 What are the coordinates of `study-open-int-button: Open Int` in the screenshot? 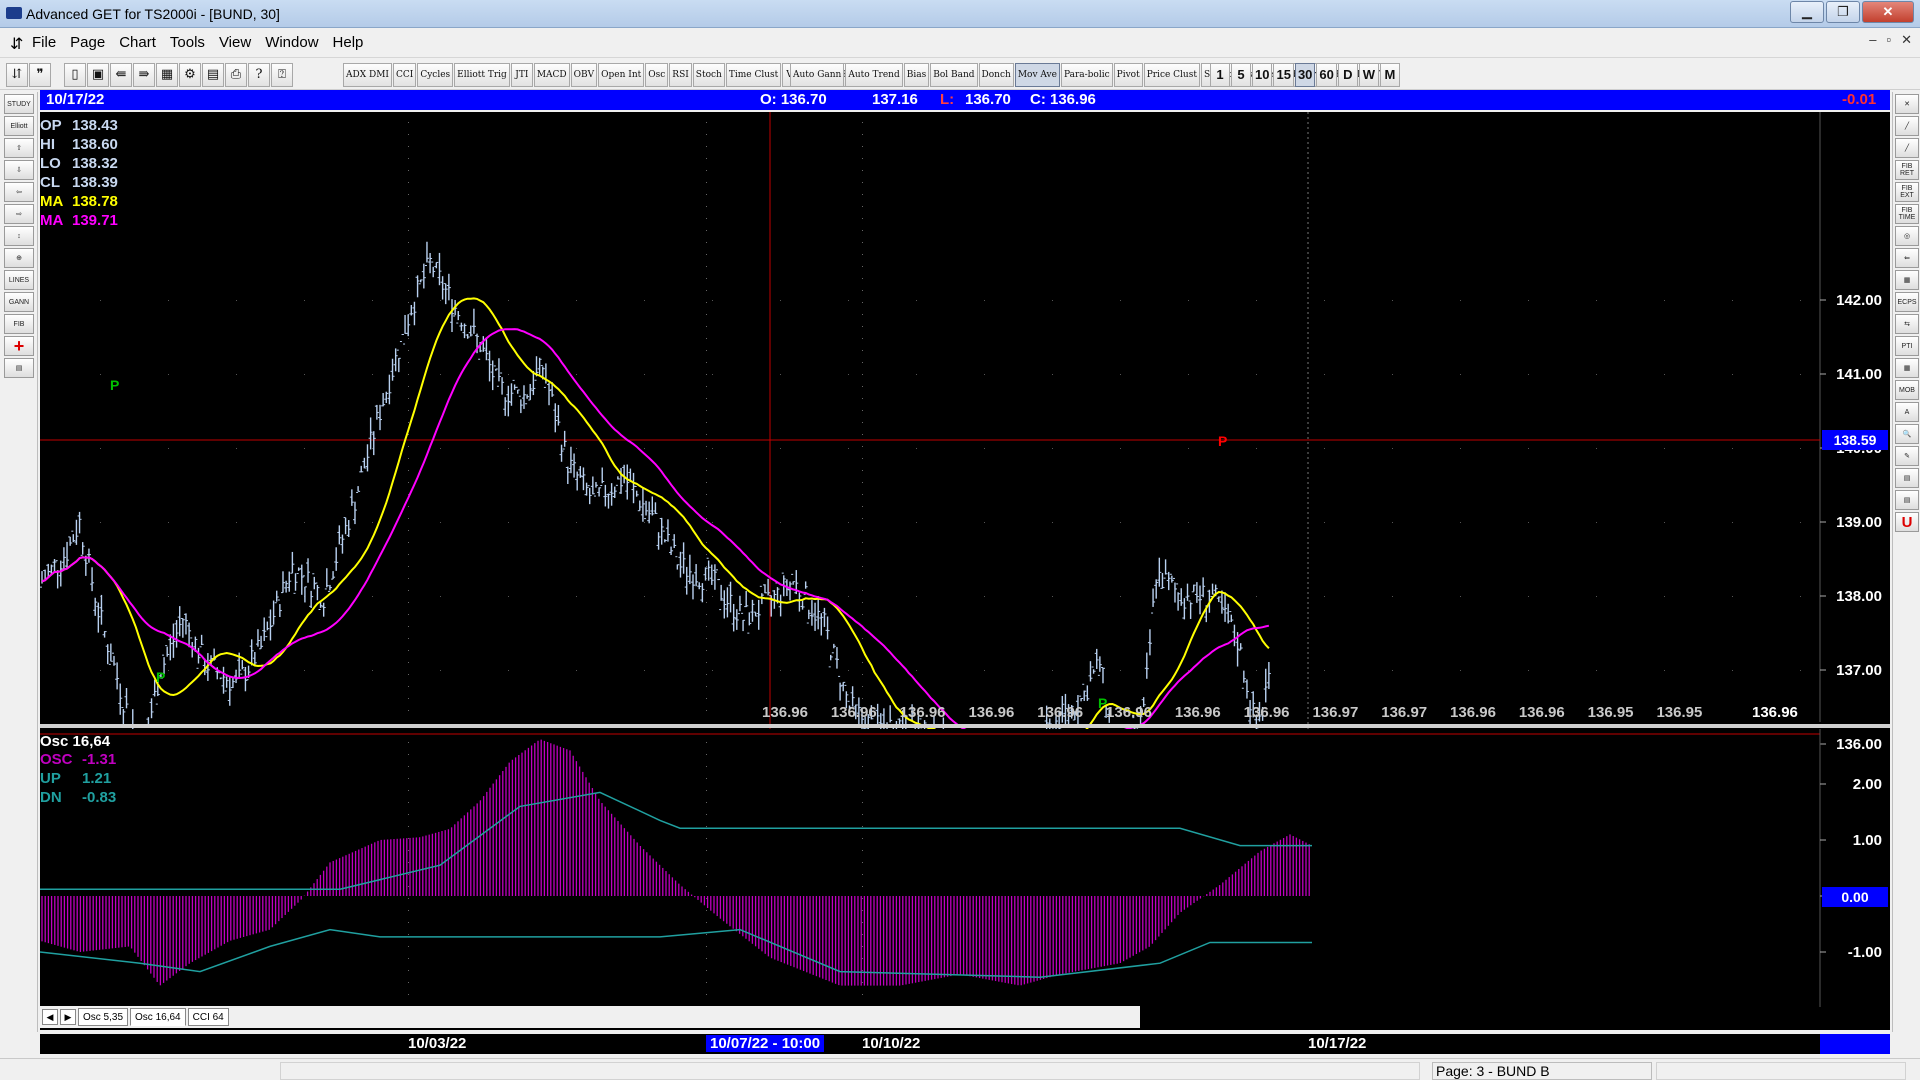 It's located at (621, 75).